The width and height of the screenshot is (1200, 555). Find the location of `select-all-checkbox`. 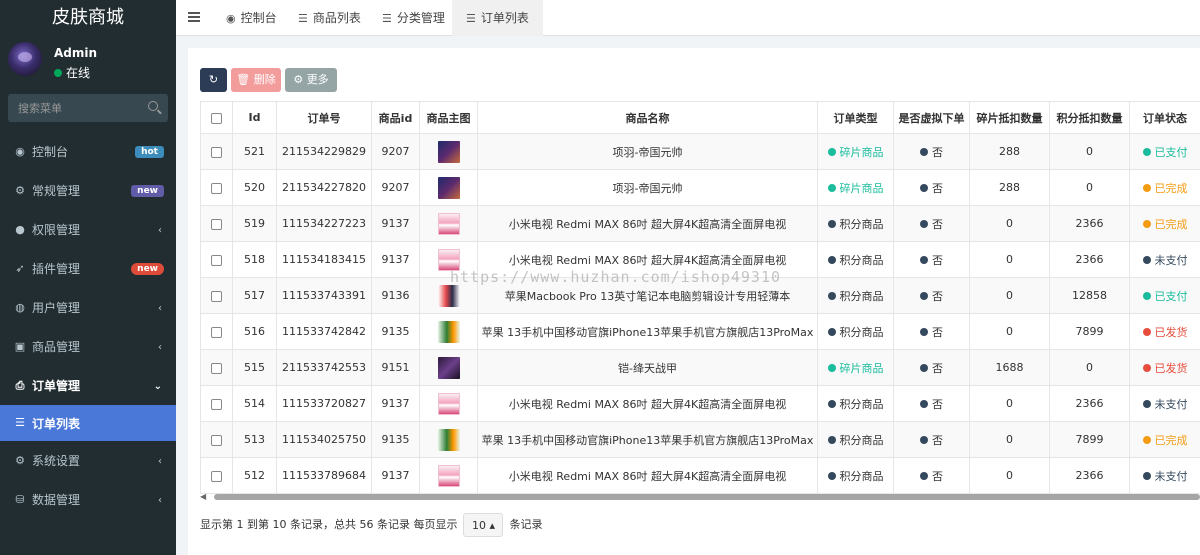

select-all-checkbox is located at coordinates (216, 118).